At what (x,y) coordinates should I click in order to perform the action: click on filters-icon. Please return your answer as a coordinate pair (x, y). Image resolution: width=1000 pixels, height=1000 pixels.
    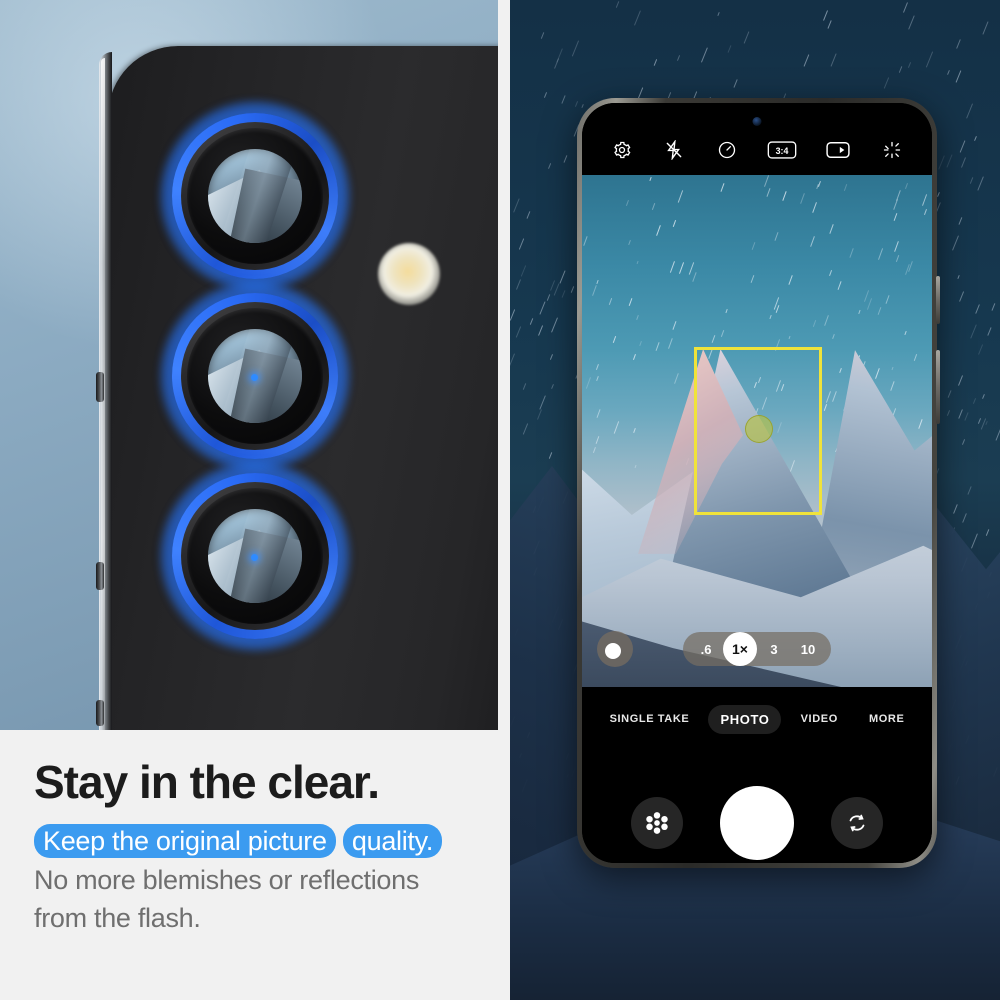
    Looking at the image, I should click on (892, 150).